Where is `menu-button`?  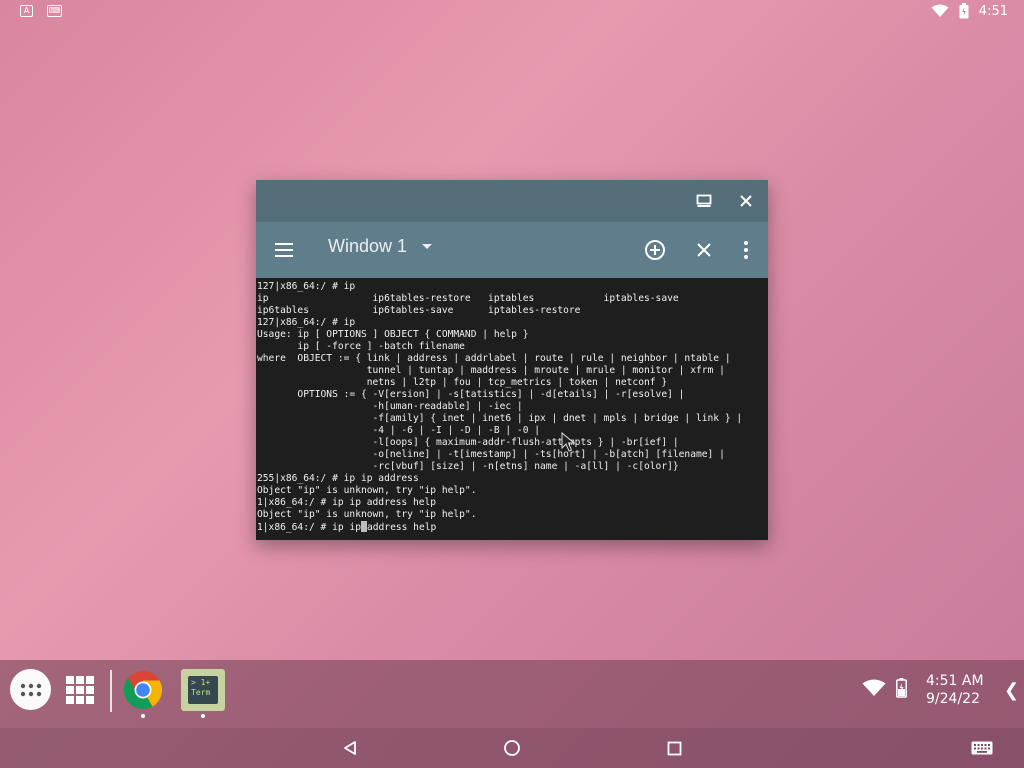 menu-button is located at coordinates (284, 250).